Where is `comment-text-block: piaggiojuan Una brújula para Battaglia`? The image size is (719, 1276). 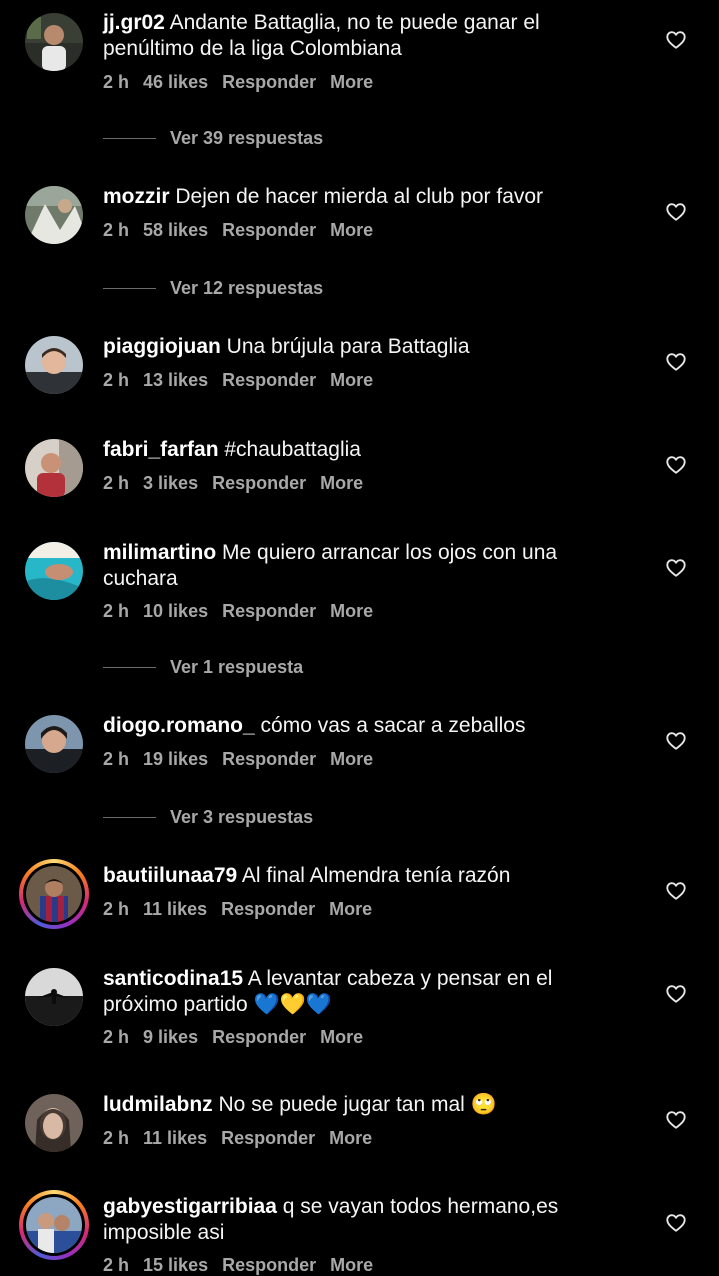 comment-text-block: piaggiojuan Una brújula para Battaglia is located at coordinates (338, 347).